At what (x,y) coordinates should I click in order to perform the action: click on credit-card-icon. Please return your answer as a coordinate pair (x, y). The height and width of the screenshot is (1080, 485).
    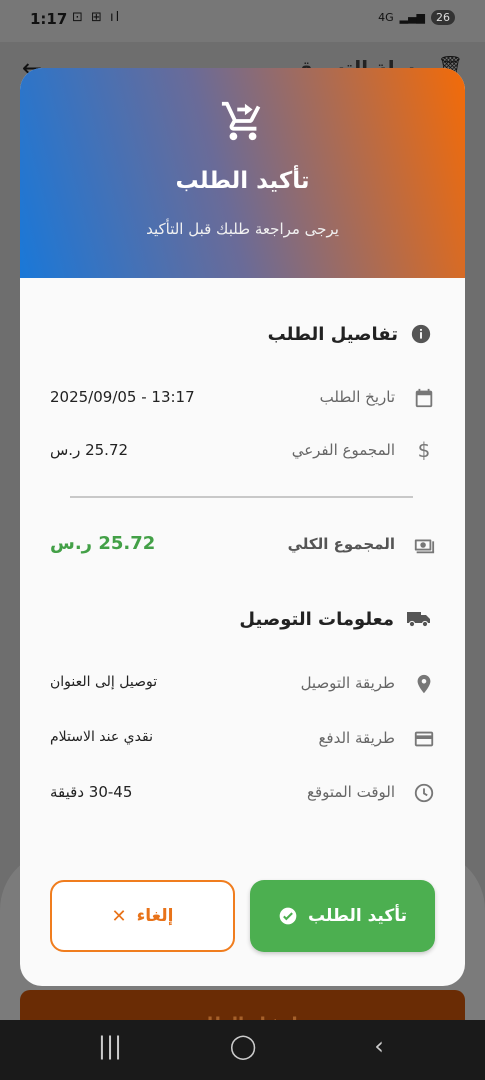
    Looking at the image, I should click on (424, 739).